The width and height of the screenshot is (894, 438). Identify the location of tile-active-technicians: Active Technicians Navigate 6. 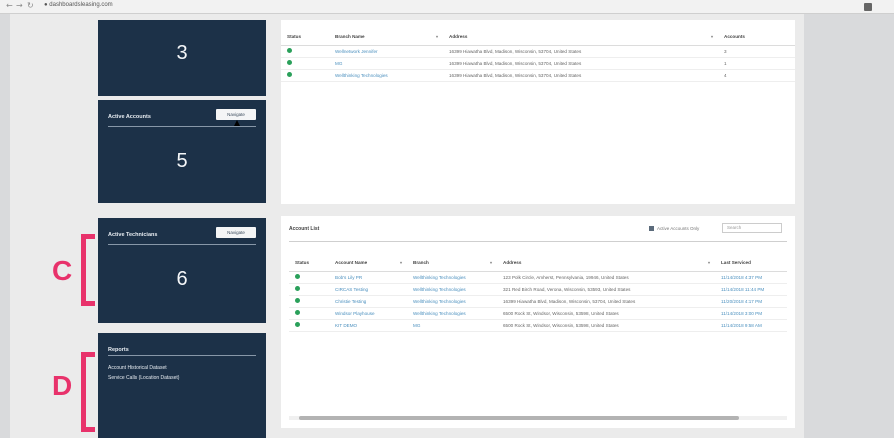
(182, 270).